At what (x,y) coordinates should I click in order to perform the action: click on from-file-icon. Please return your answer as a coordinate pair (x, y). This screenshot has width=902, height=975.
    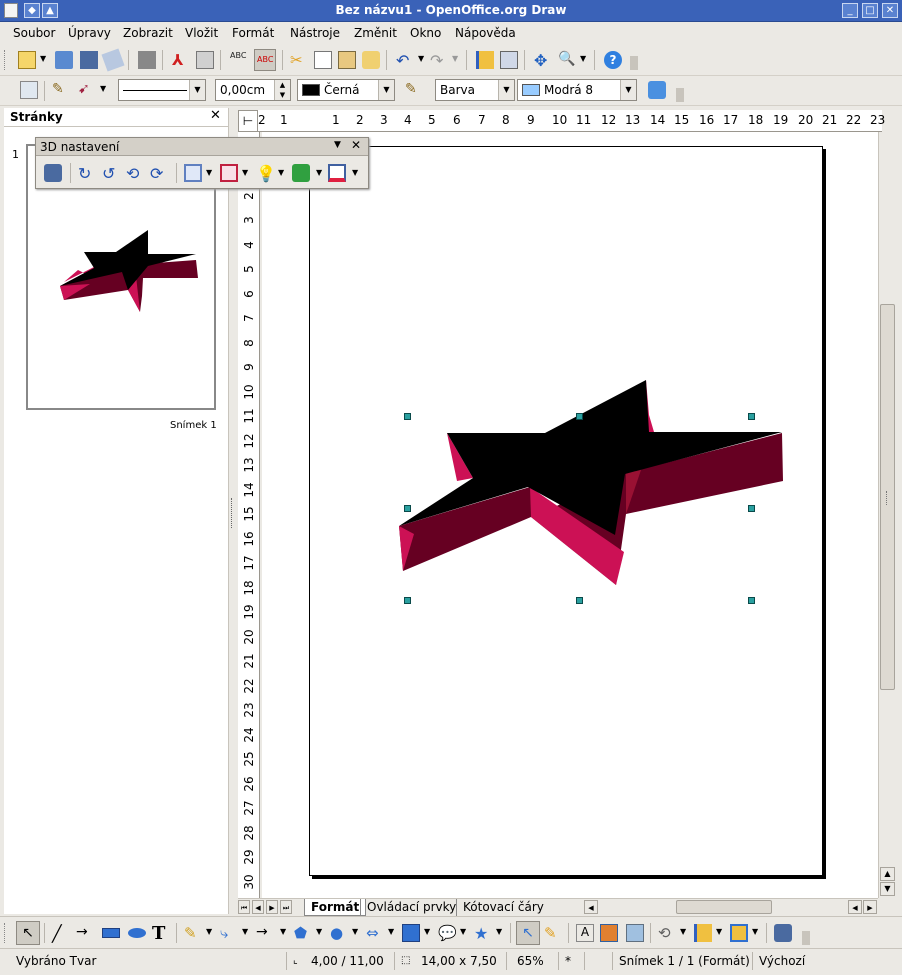
    Looking at the image, I should click on (609, 933).